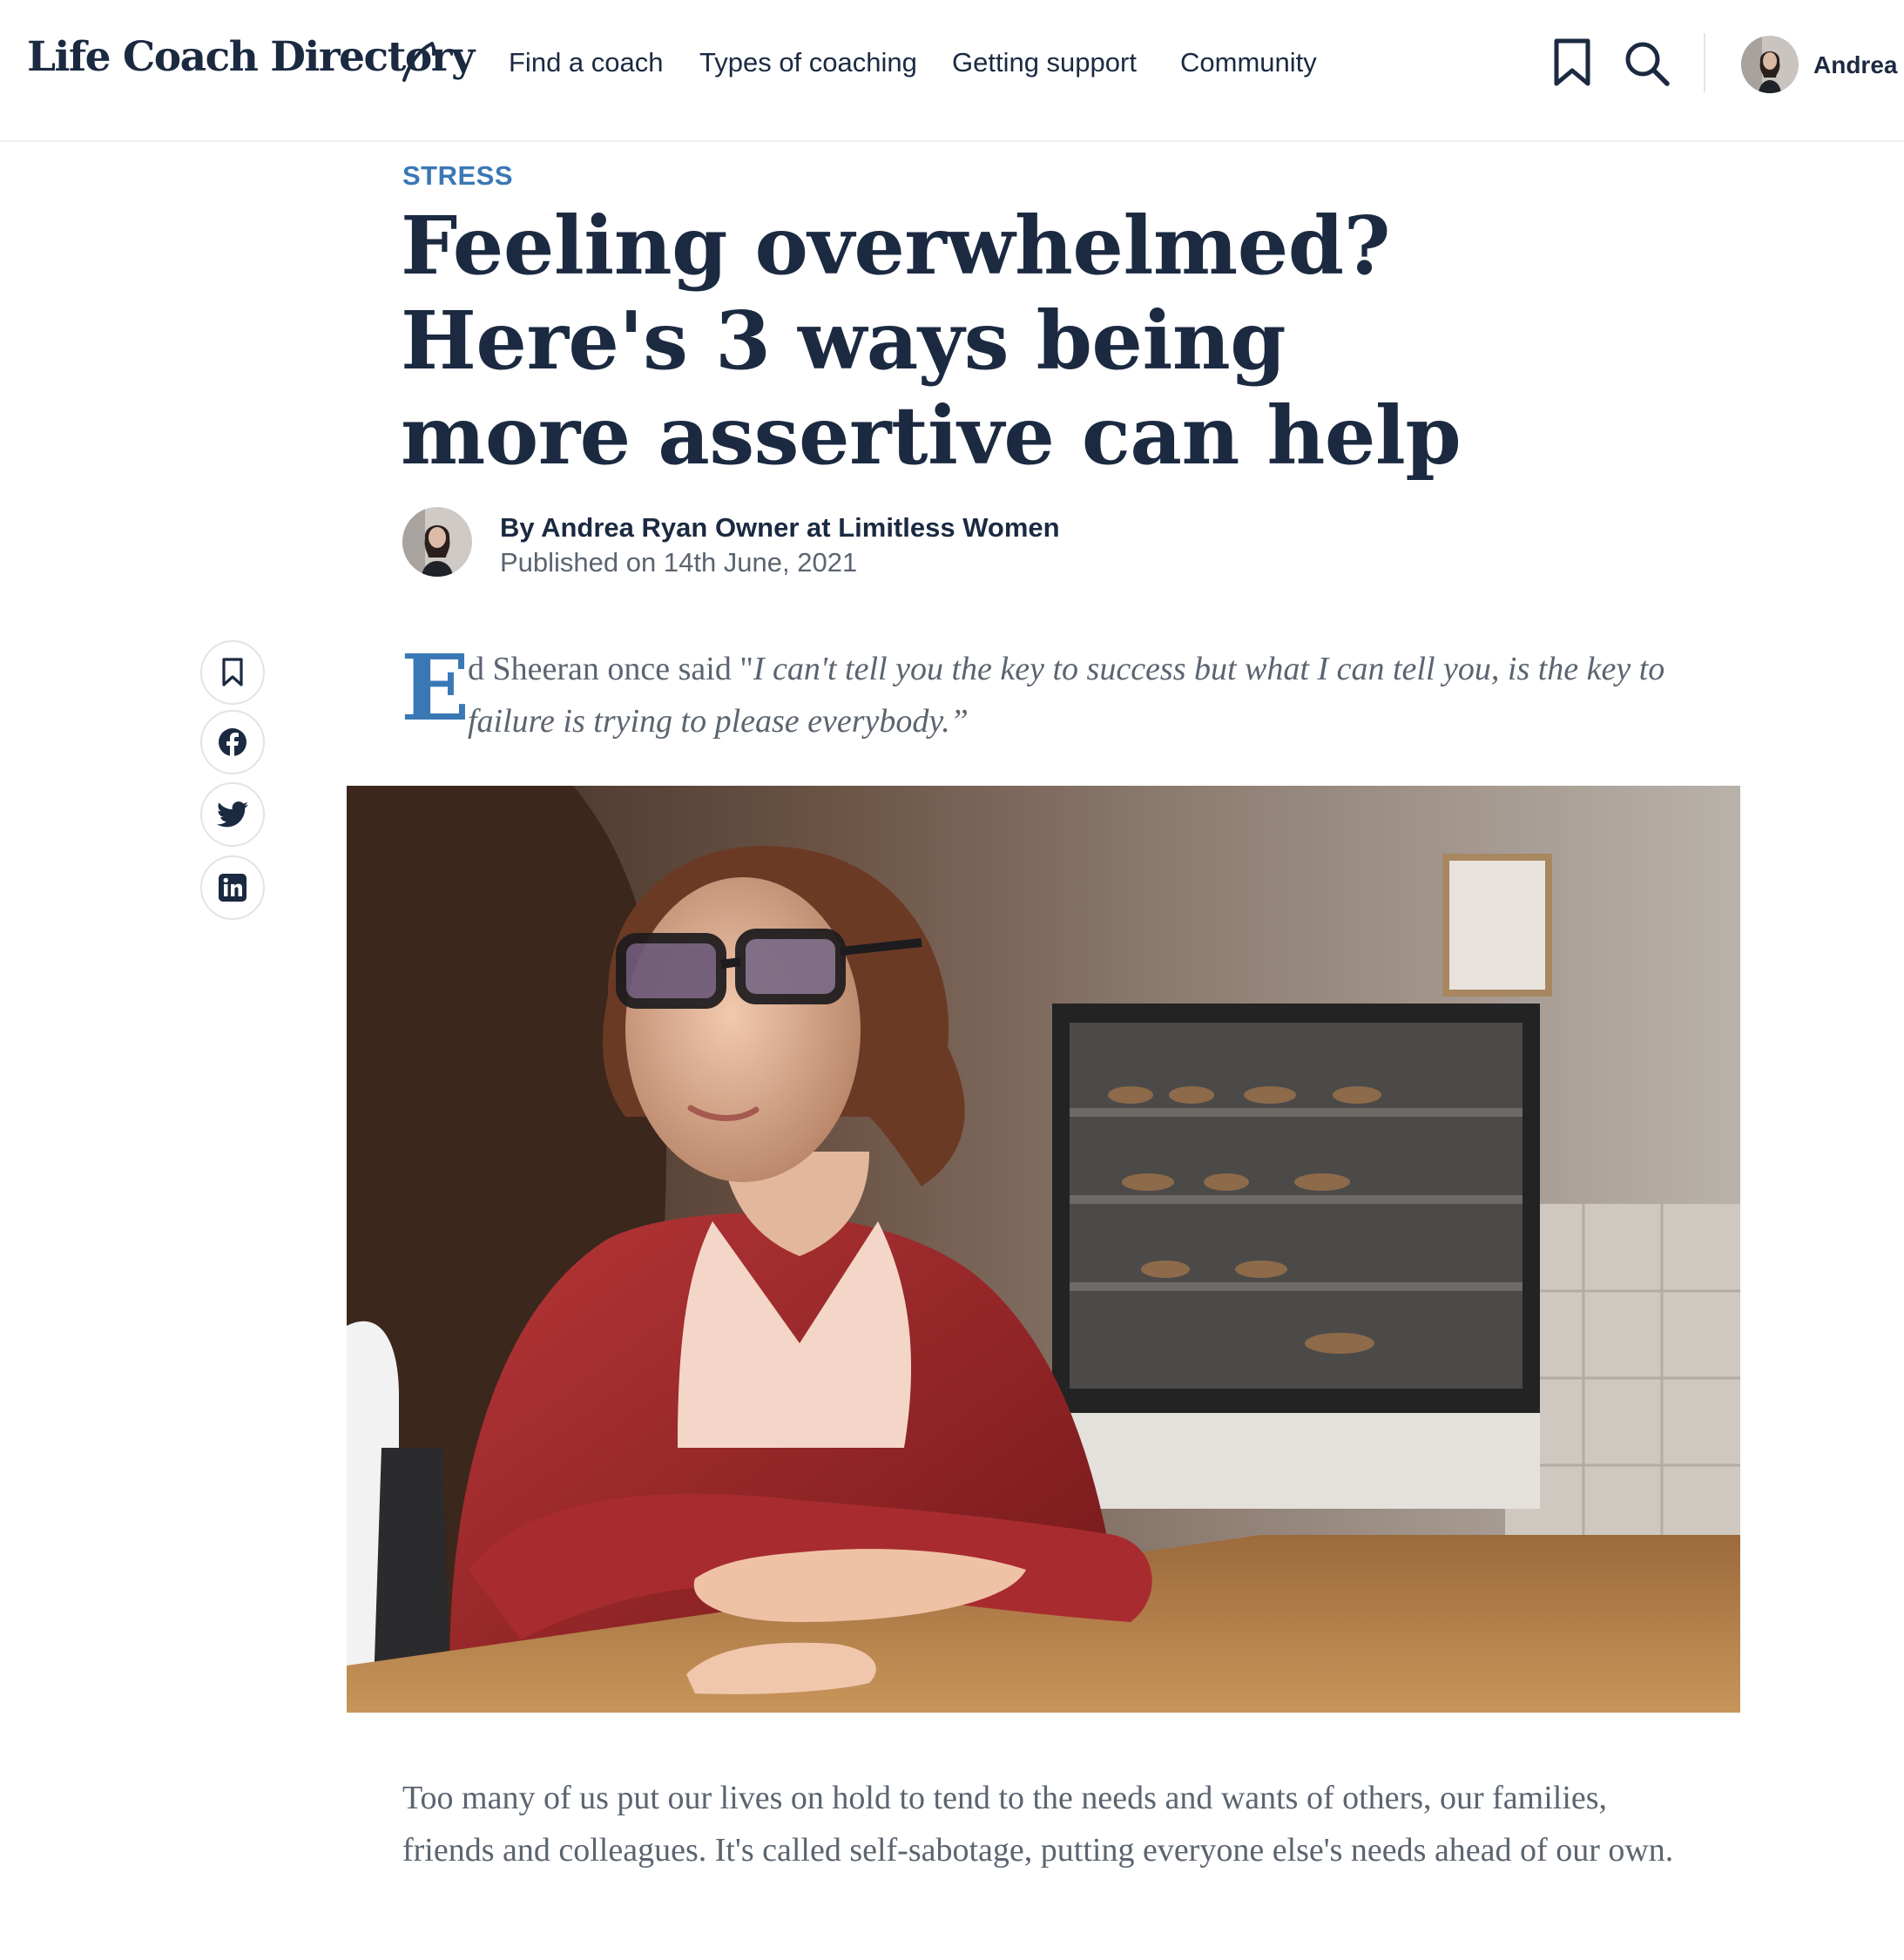 The width and height of the screenshot is (1904, 1960). What do you see at coordinates (1647, 64) in the screenshot?
I see `search-icon` at bounding box center [1647, 64].